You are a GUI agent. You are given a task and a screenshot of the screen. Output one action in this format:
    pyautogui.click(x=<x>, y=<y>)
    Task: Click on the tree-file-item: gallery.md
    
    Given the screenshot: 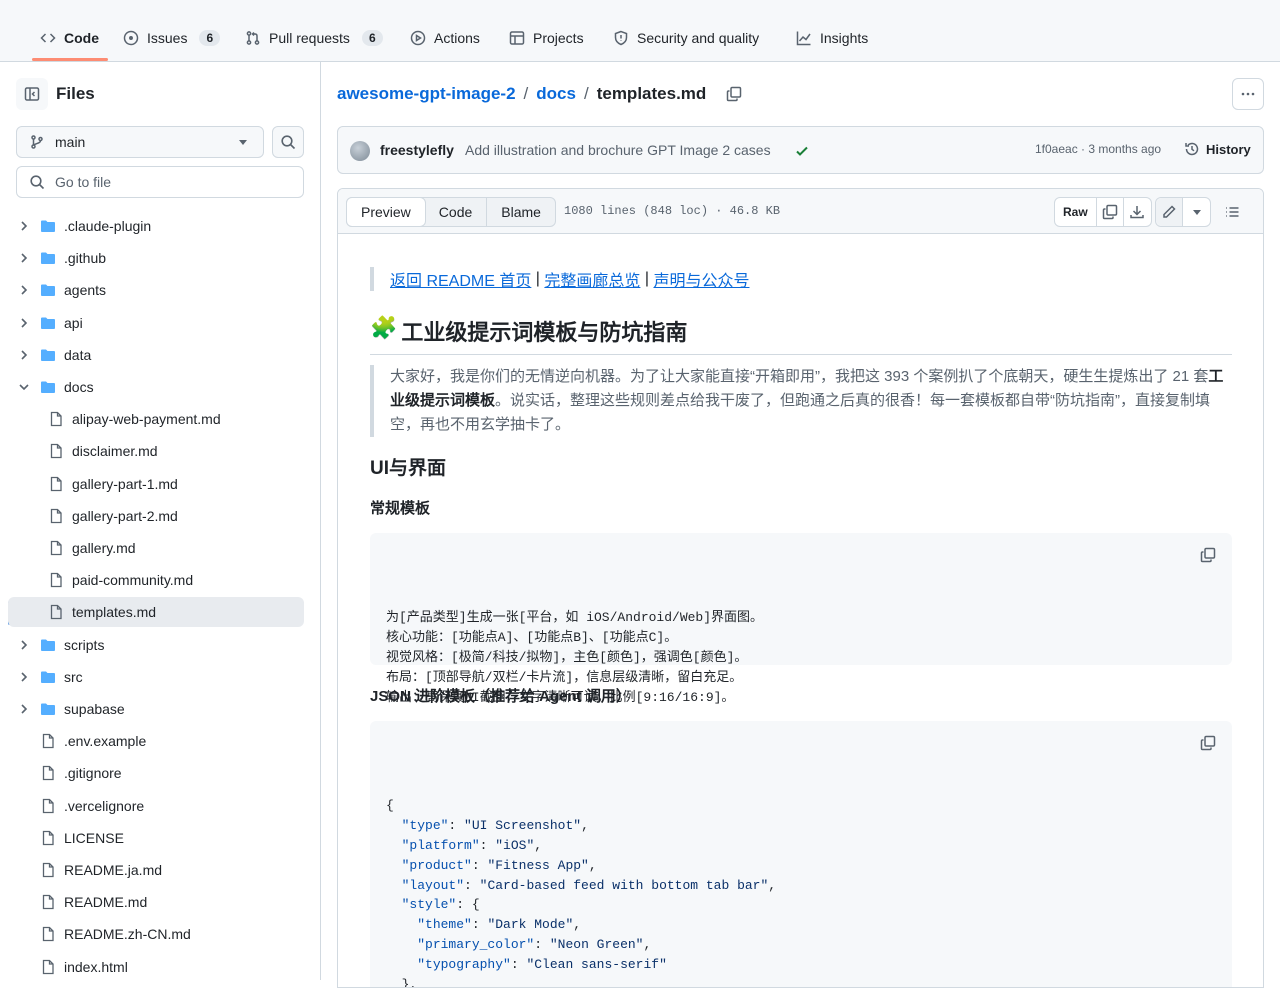 What is the action you would take?
    pyautogui.click(x=156, y=548)
    